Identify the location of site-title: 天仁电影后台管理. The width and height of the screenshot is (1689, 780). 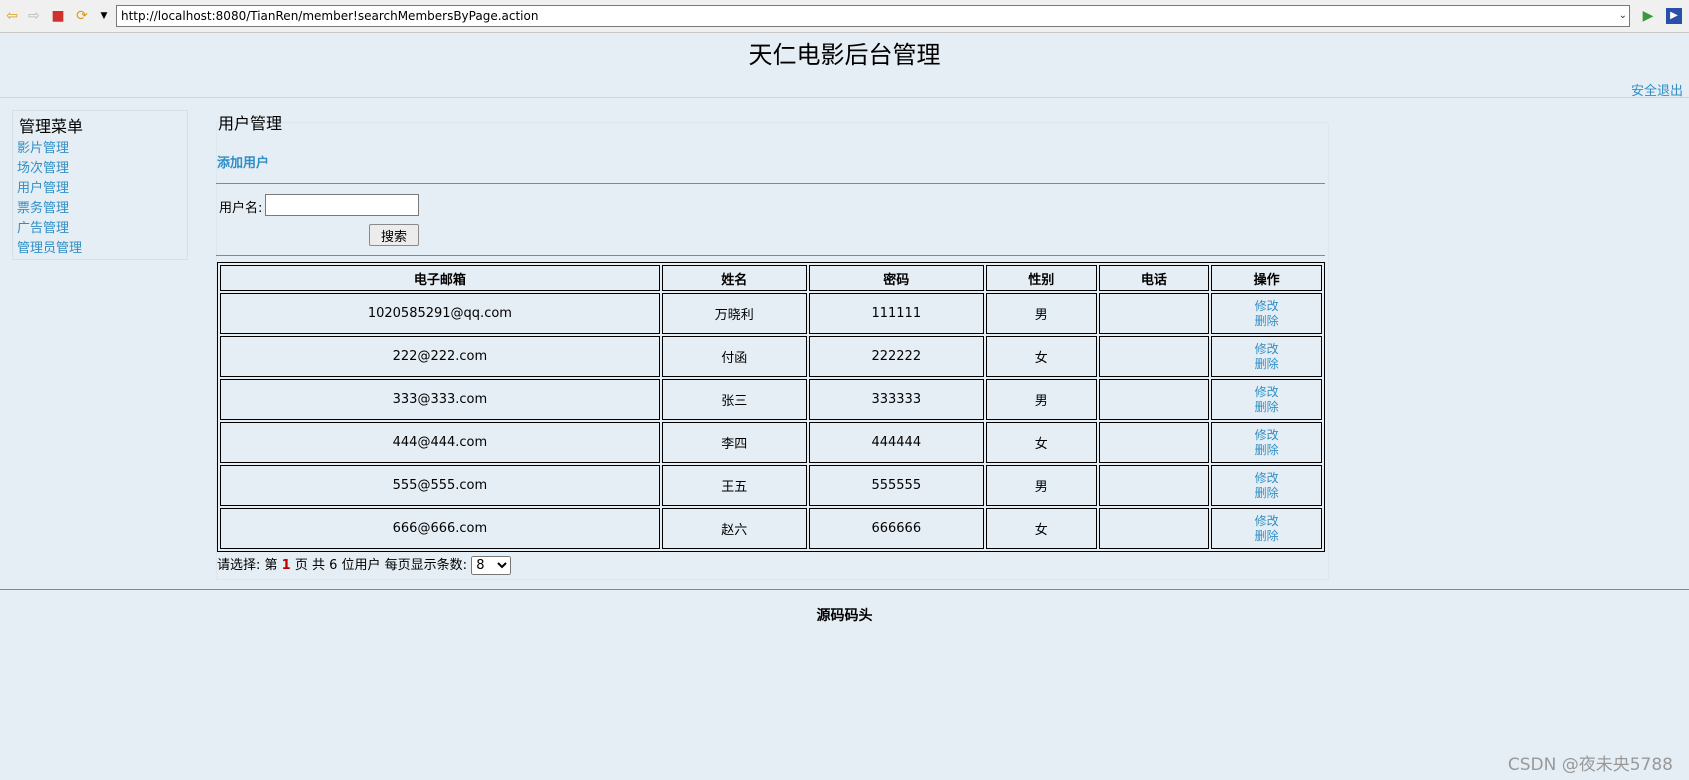
(844, 55).